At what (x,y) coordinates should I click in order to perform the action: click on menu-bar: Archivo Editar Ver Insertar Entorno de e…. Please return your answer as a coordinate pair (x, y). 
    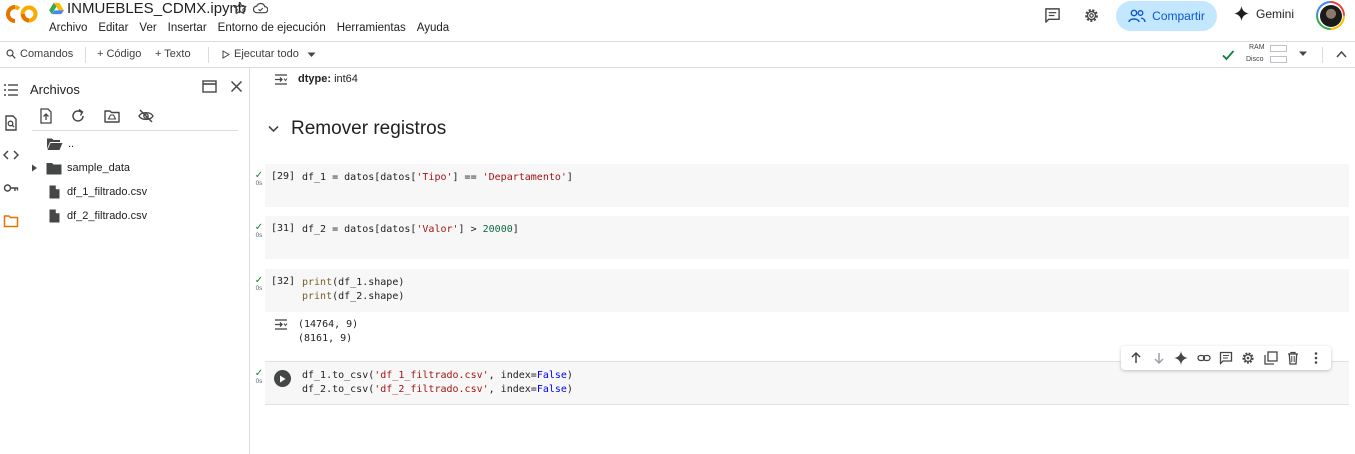
    Looking at the image, I should click on (254, 28).